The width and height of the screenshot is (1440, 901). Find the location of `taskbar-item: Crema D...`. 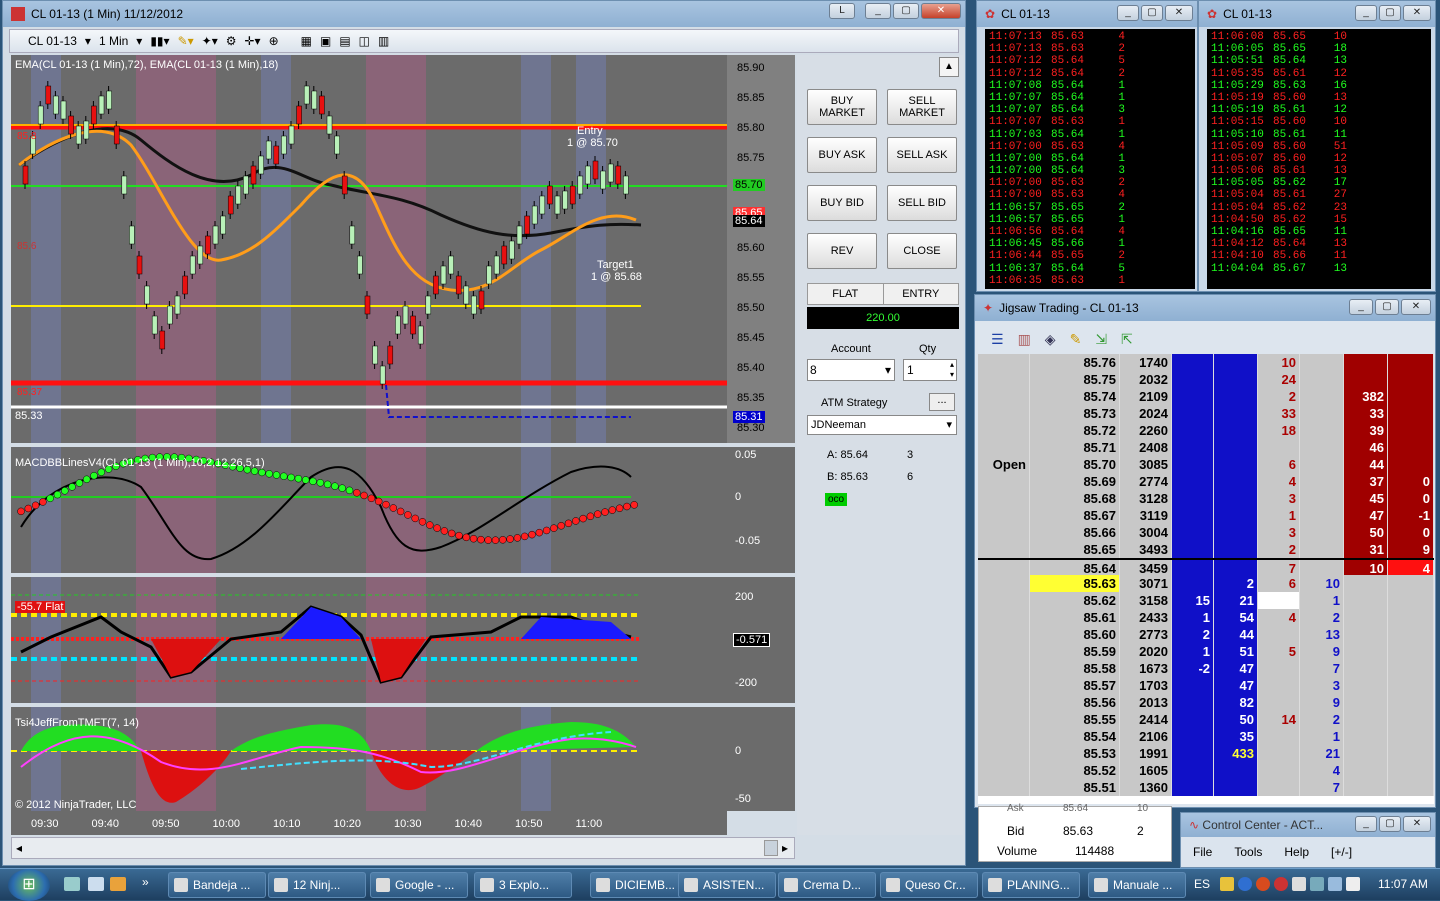

taskbar-item: Crema D... is located at coordinates (827, 885).